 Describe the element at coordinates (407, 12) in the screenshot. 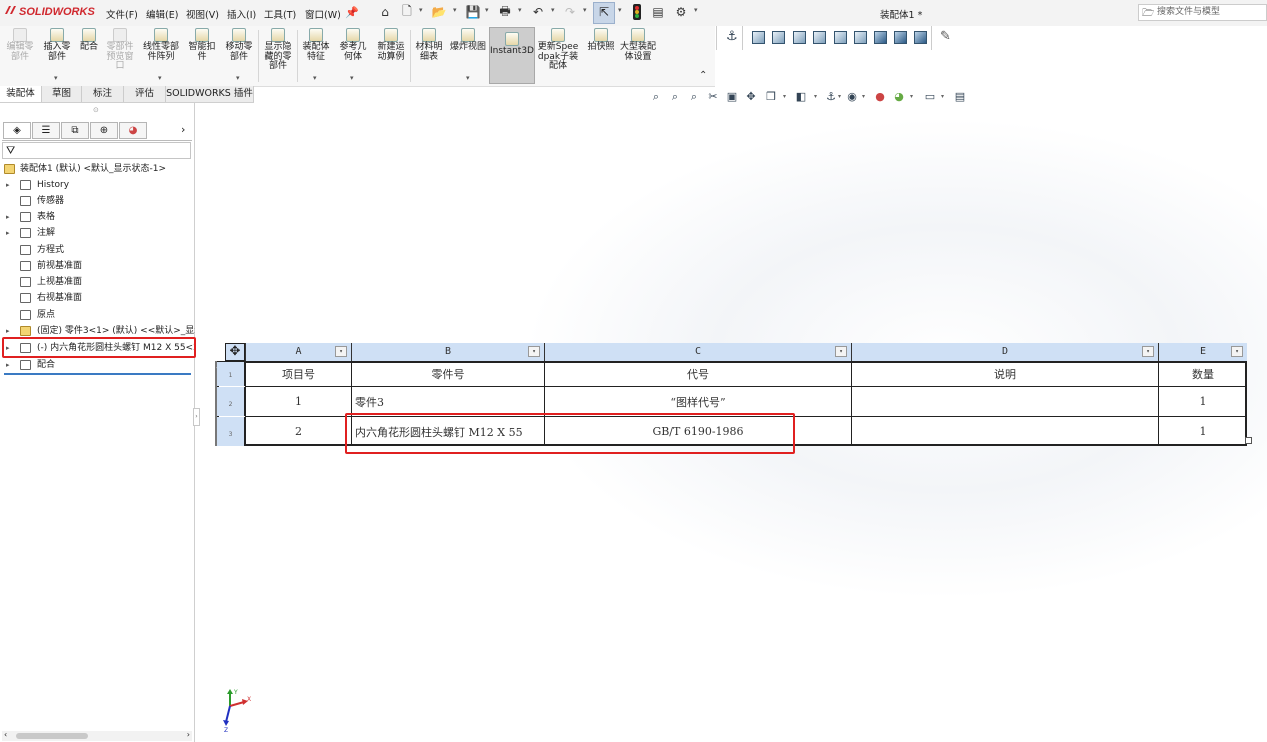

I see `new-document-icon: 🗋` at that location.